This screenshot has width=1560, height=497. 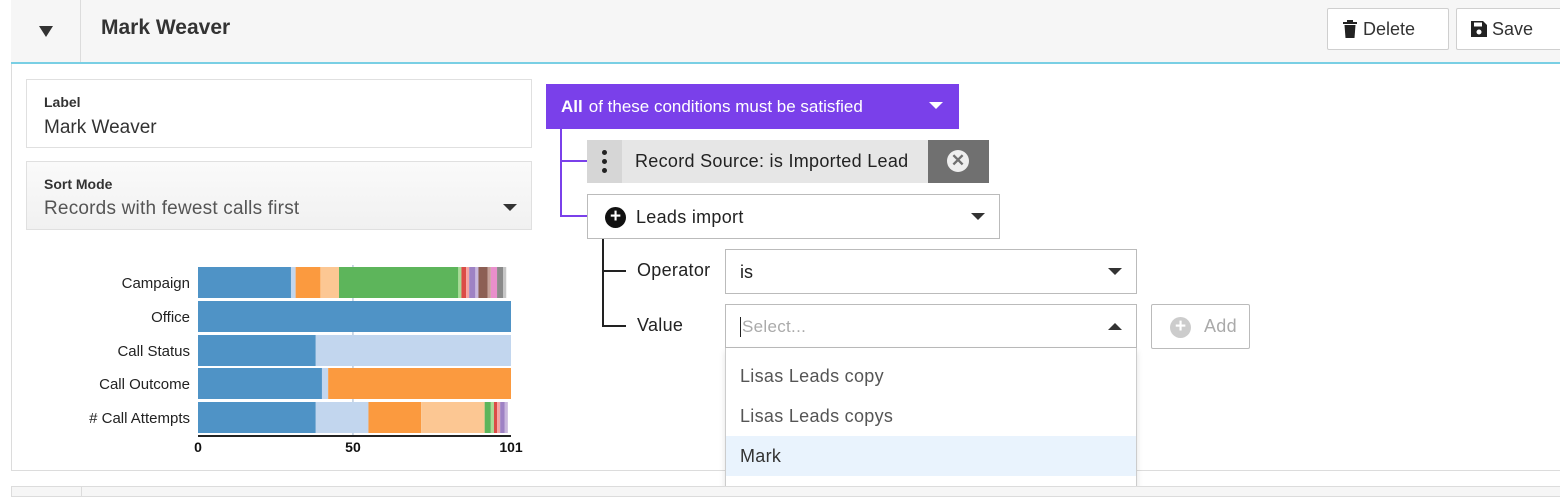 I want to click on chevron-up-icon, so click(x=1115, y=326).